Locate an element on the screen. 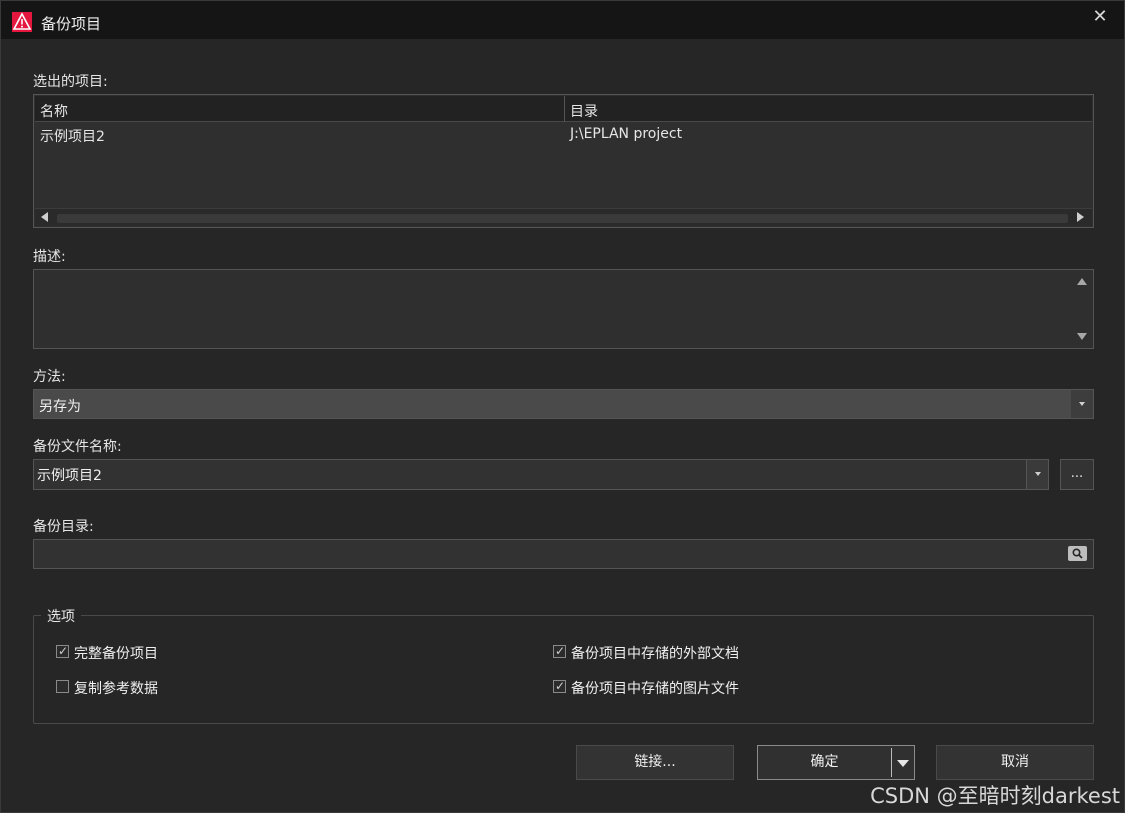 The width and height of the screenshot is (1125, 813). method-dropdown-button is located at coordinates (1082, 404).